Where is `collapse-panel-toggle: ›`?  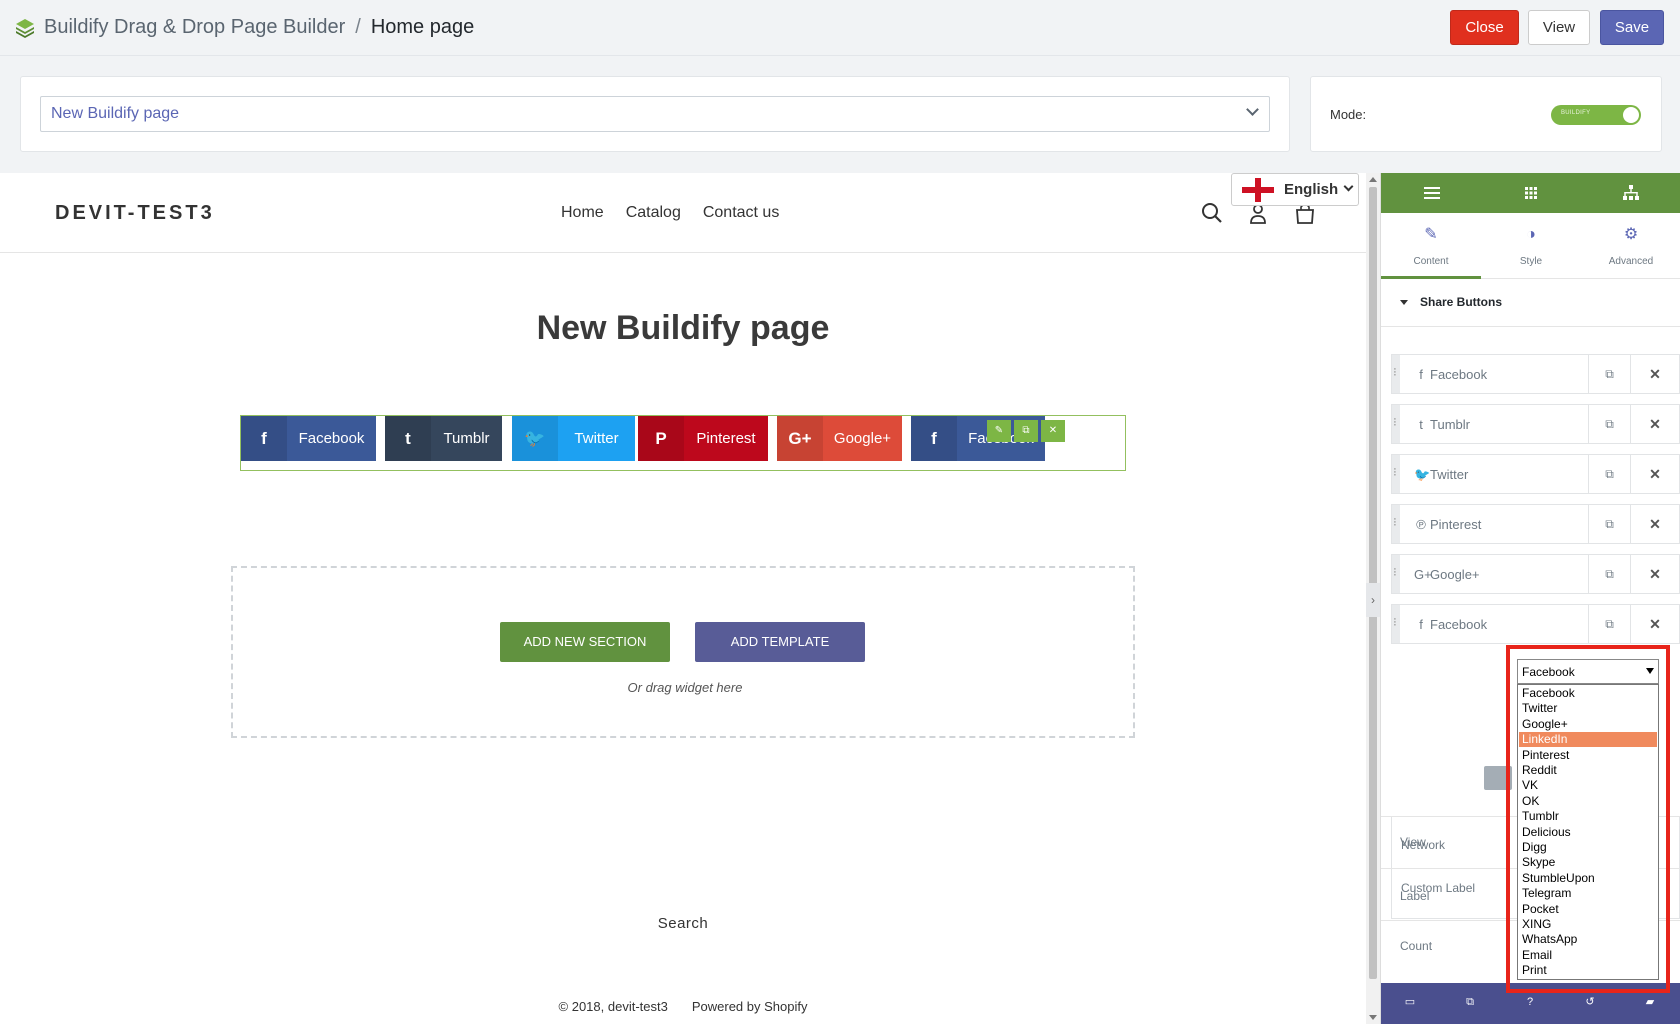 collapse-panel-toggle: › is located at coordinates (1373, 600).